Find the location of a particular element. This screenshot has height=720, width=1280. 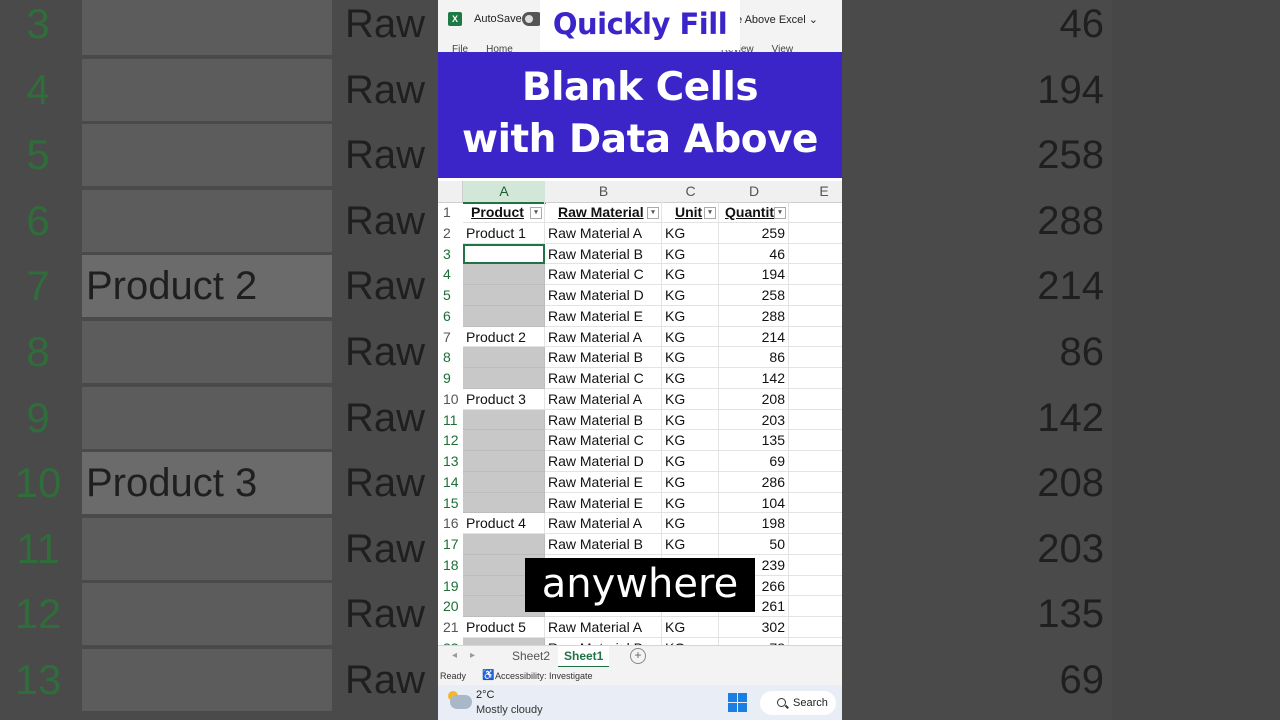

column-header-b: B is located at coordinates (604, 192).